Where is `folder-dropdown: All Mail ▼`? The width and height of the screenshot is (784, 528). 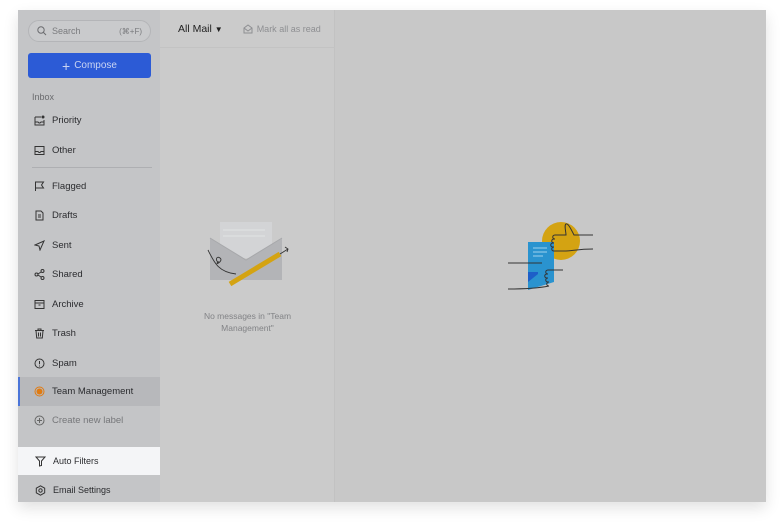
folder-dropdown: All Mail ▼ is located at coordinates (200, 29).